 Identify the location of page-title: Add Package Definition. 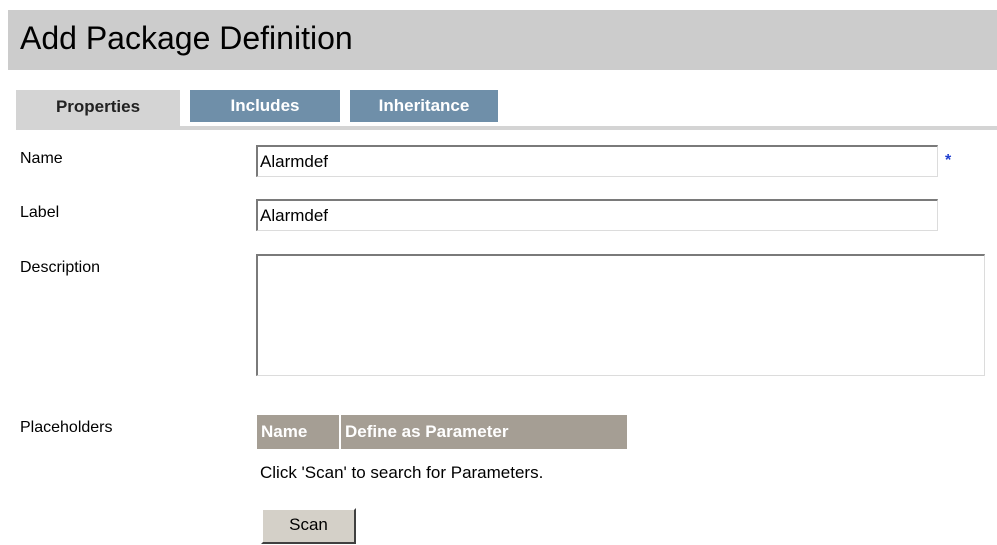
(186, 38).